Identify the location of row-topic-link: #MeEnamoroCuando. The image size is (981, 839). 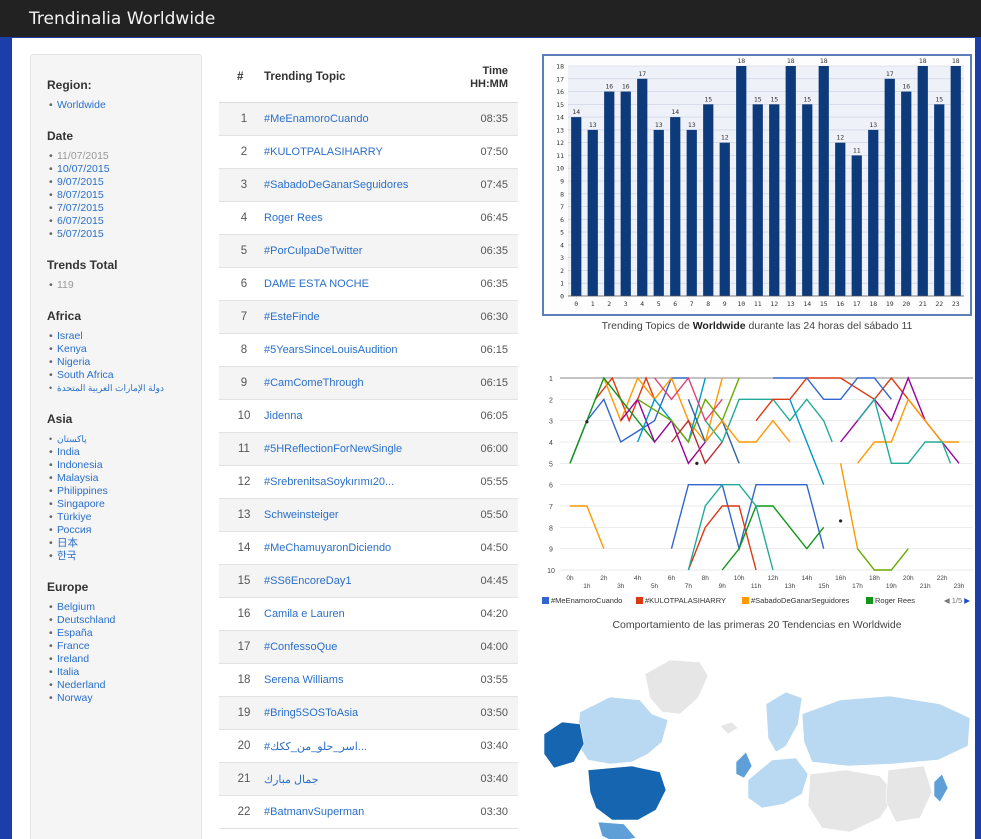
(316, 119).